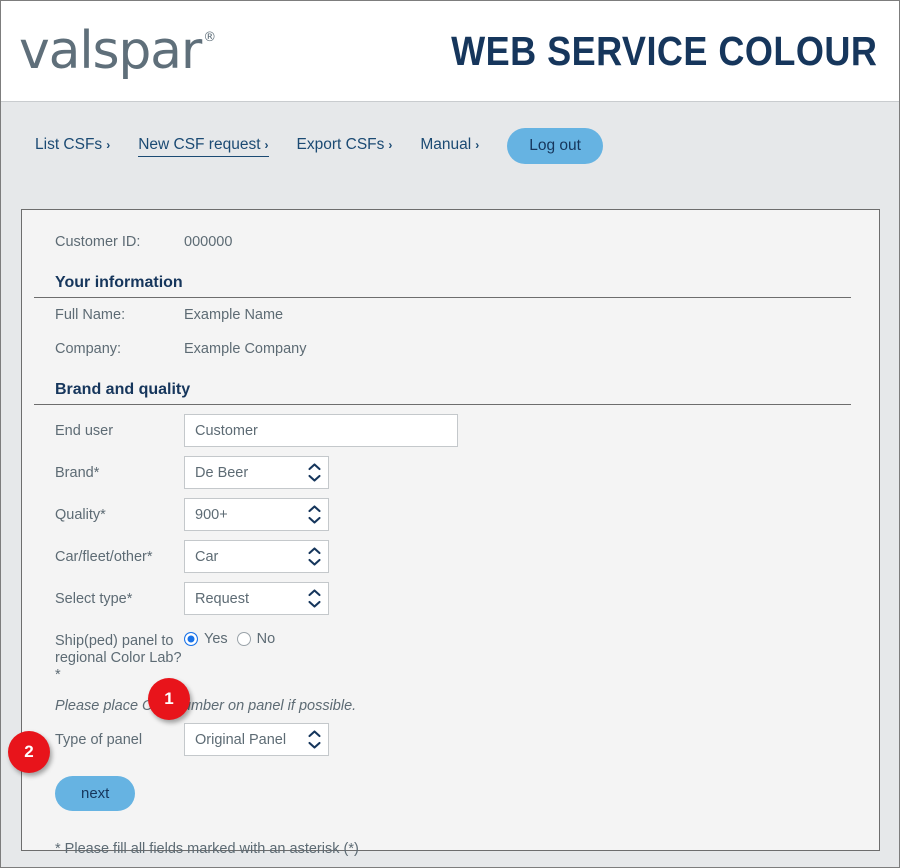 This screenshot has height=868, width=900. I want to click on type-of-panel-select: Original Panel, so click(256, 739).